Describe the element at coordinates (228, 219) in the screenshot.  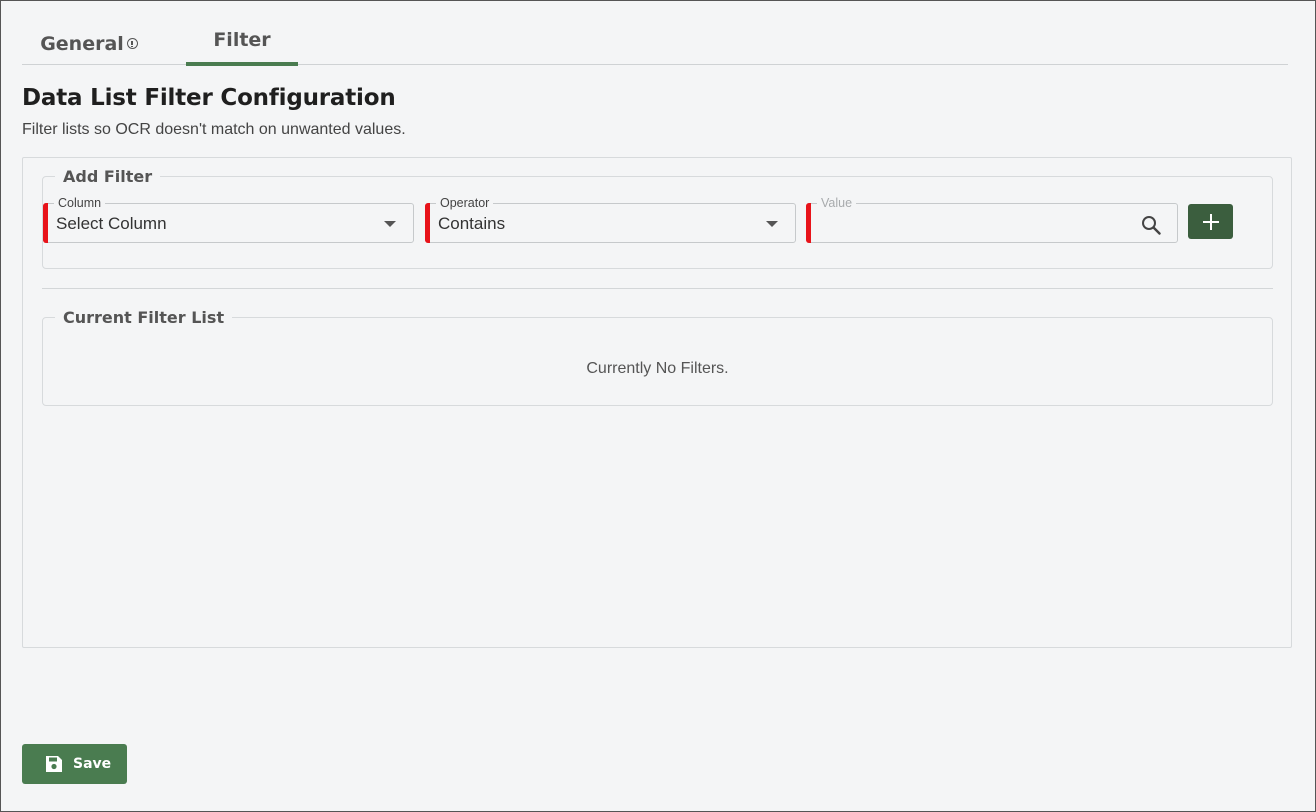
I see `column-select: Column Select Column` at that location.